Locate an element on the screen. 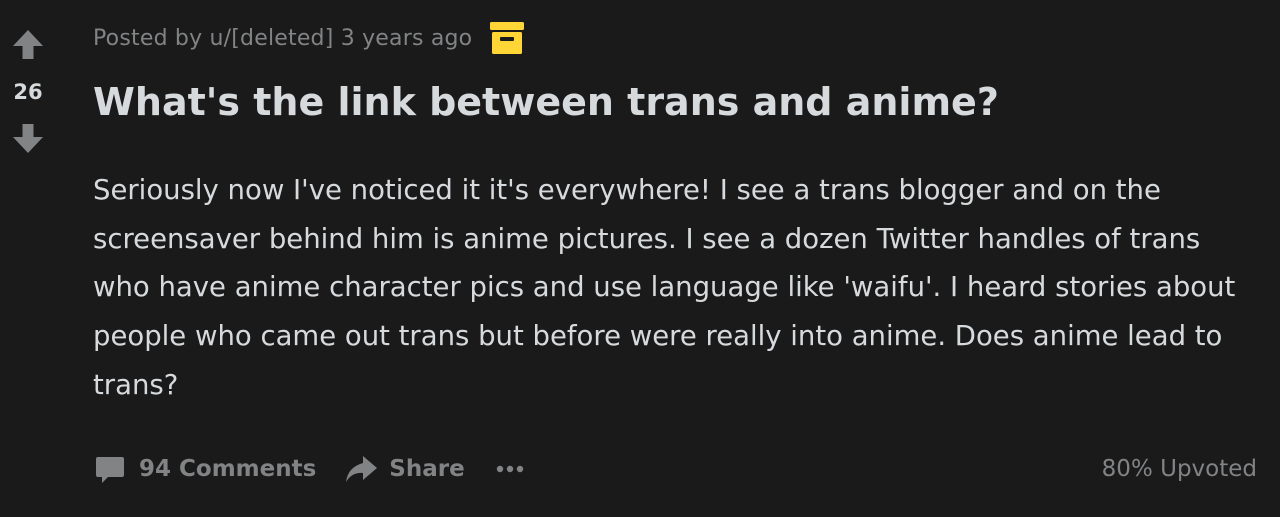 The width and height of the screenshot is (1280, 517). share-button: Share is located at coordinates (404, 469).